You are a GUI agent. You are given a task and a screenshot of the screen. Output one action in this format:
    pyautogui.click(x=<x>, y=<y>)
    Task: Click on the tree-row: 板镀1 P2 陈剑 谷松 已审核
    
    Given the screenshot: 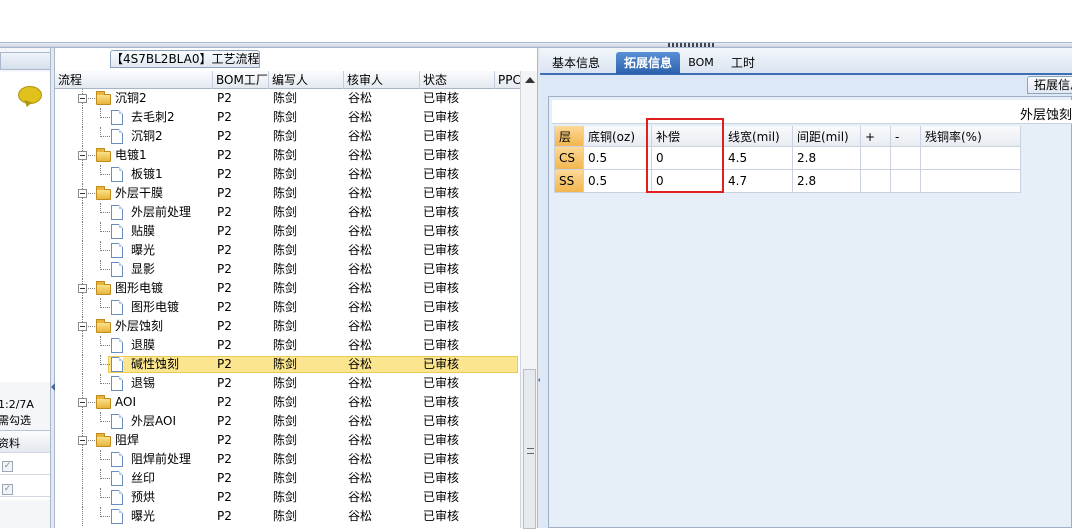 What is the action you would take?
    pyautogui.click(x=287, y=174)
    